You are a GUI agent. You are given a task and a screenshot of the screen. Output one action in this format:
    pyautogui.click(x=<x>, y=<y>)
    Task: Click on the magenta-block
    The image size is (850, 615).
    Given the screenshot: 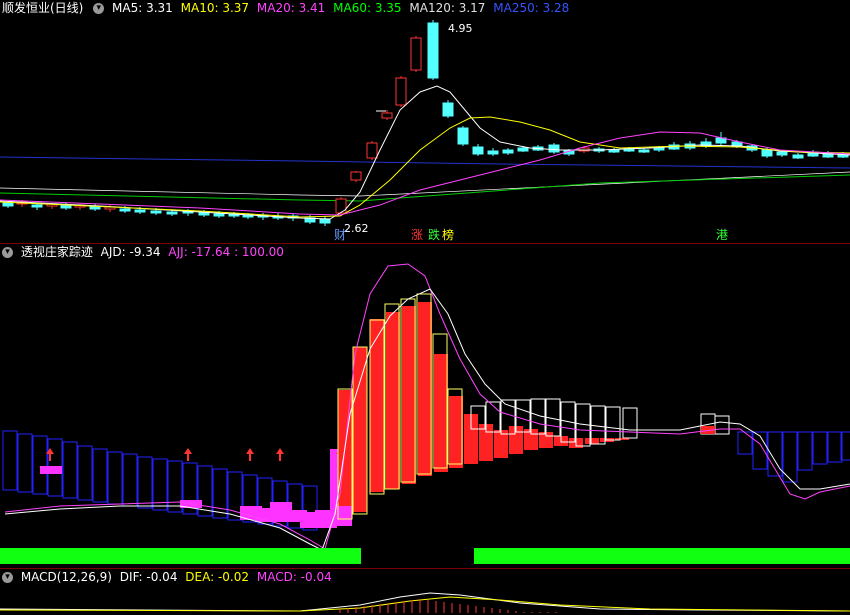 What is the action you would take?
    pyautogui.click(x=51, y=470)
    